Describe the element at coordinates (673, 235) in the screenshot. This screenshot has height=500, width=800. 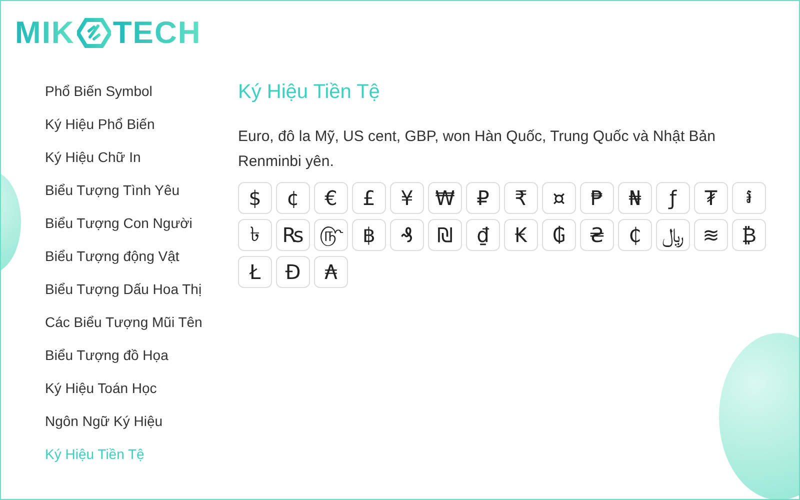
I see `symbol-button: ﷼` at that location.